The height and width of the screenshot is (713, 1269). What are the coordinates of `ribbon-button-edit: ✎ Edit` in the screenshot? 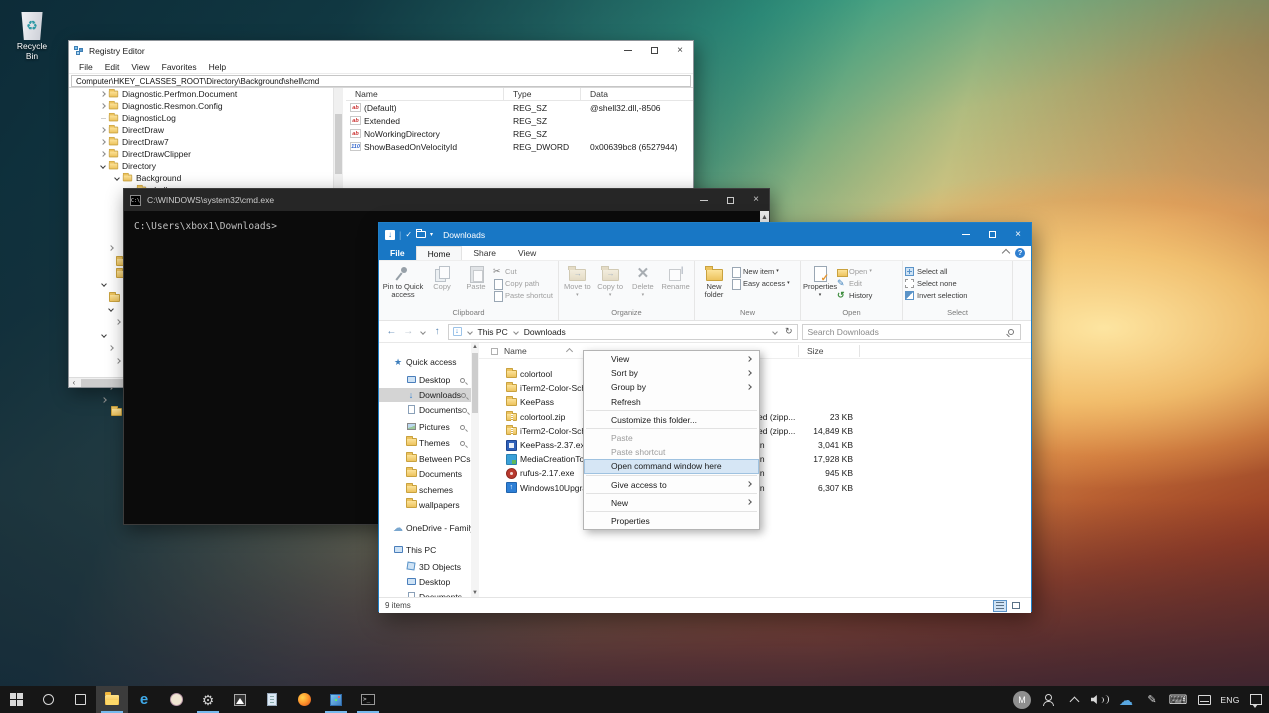 It's located at (854, 283).